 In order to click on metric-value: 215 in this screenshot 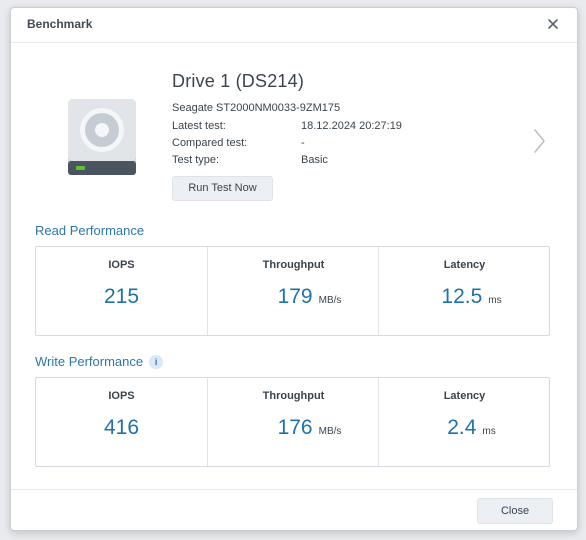, I will do `click(121, 297)`.